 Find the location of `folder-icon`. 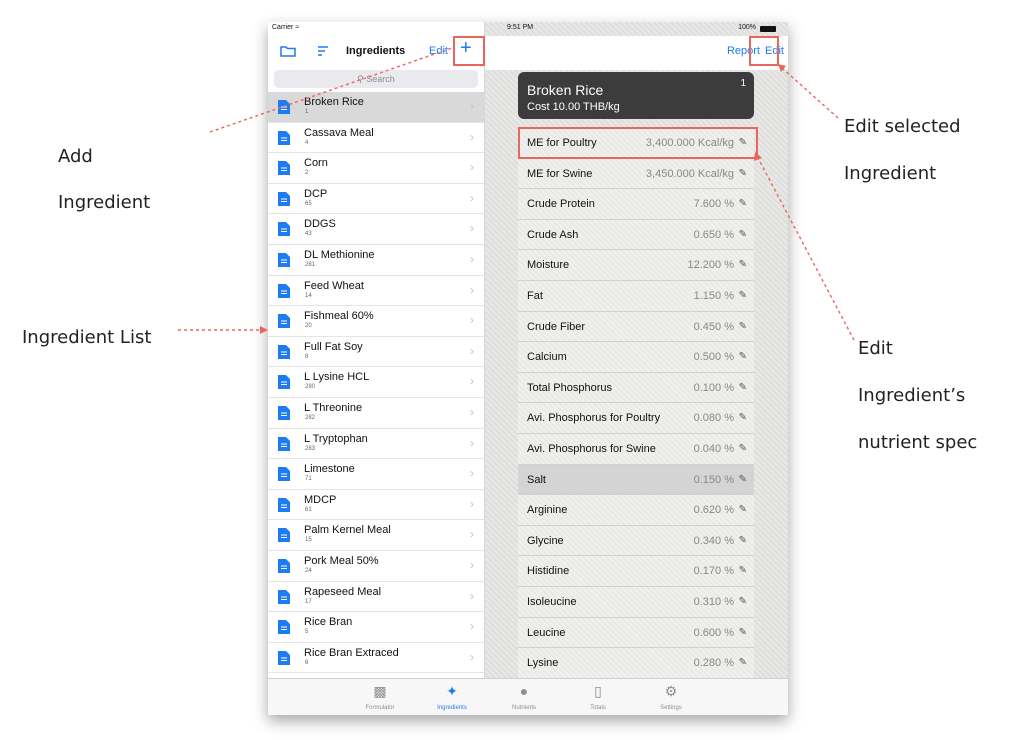

folder-icon is located at coordinates (288, 51).